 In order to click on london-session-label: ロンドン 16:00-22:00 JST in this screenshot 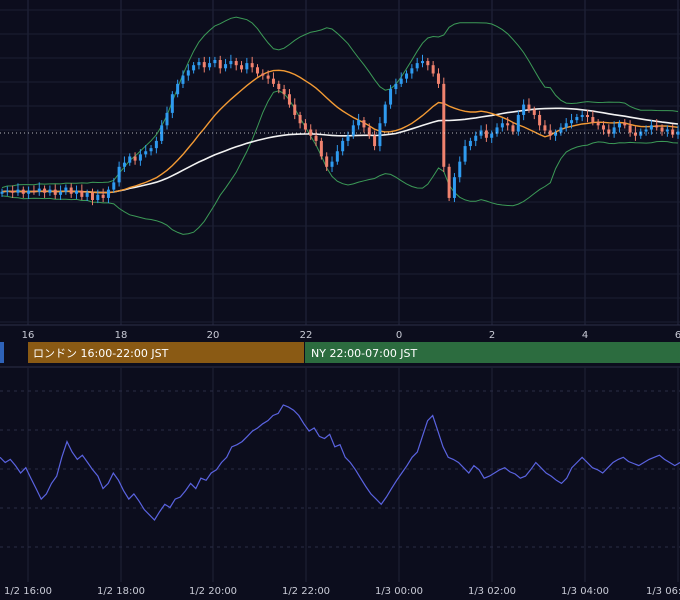, I will do `click(101, 353)`.